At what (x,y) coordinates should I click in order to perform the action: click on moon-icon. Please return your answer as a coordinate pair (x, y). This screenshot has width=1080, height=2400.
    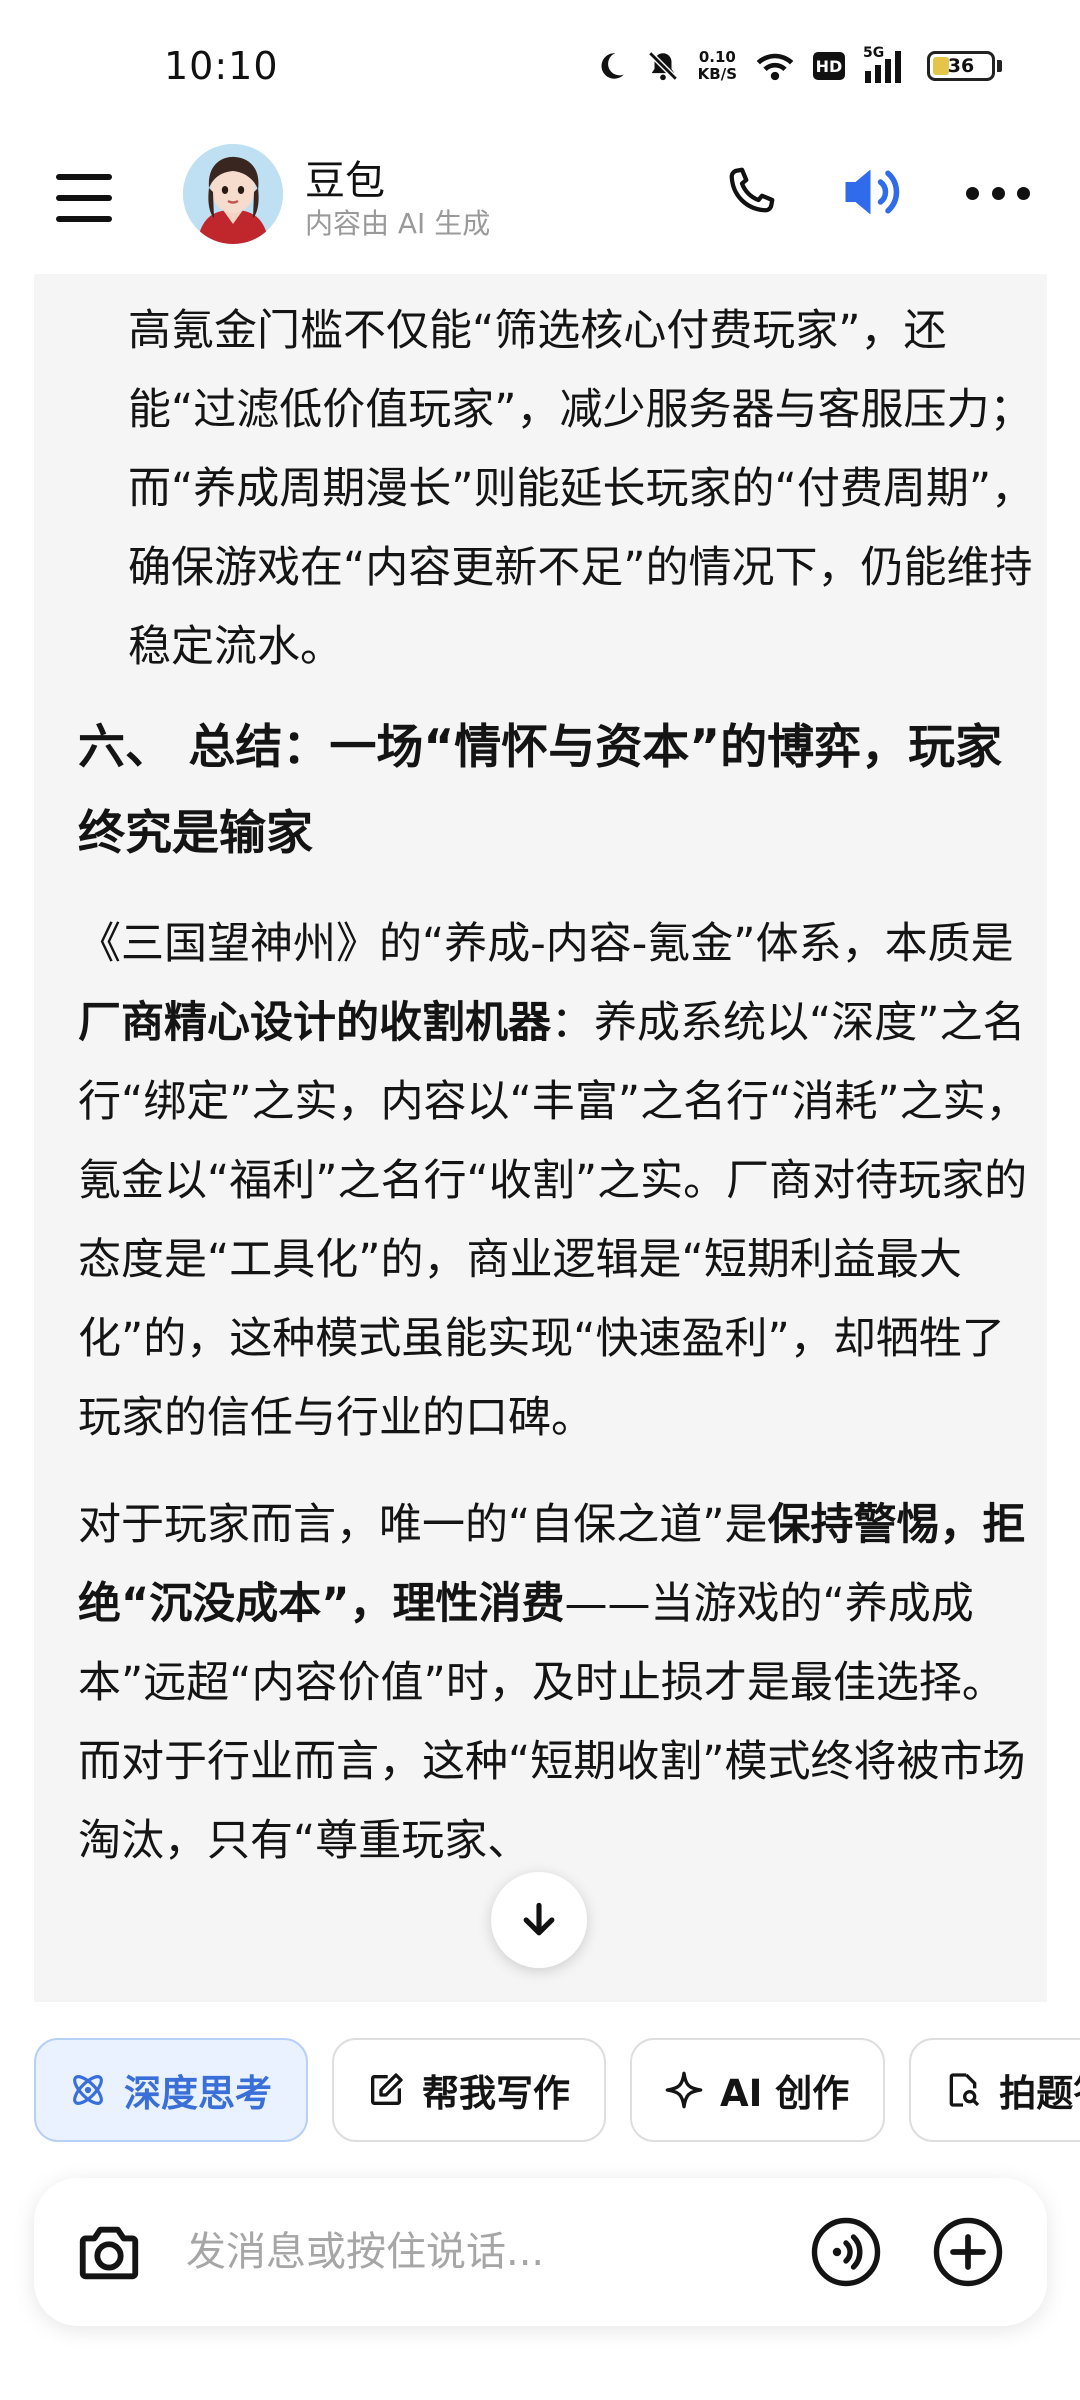
    Looking at the image, I should click on (612, 66).